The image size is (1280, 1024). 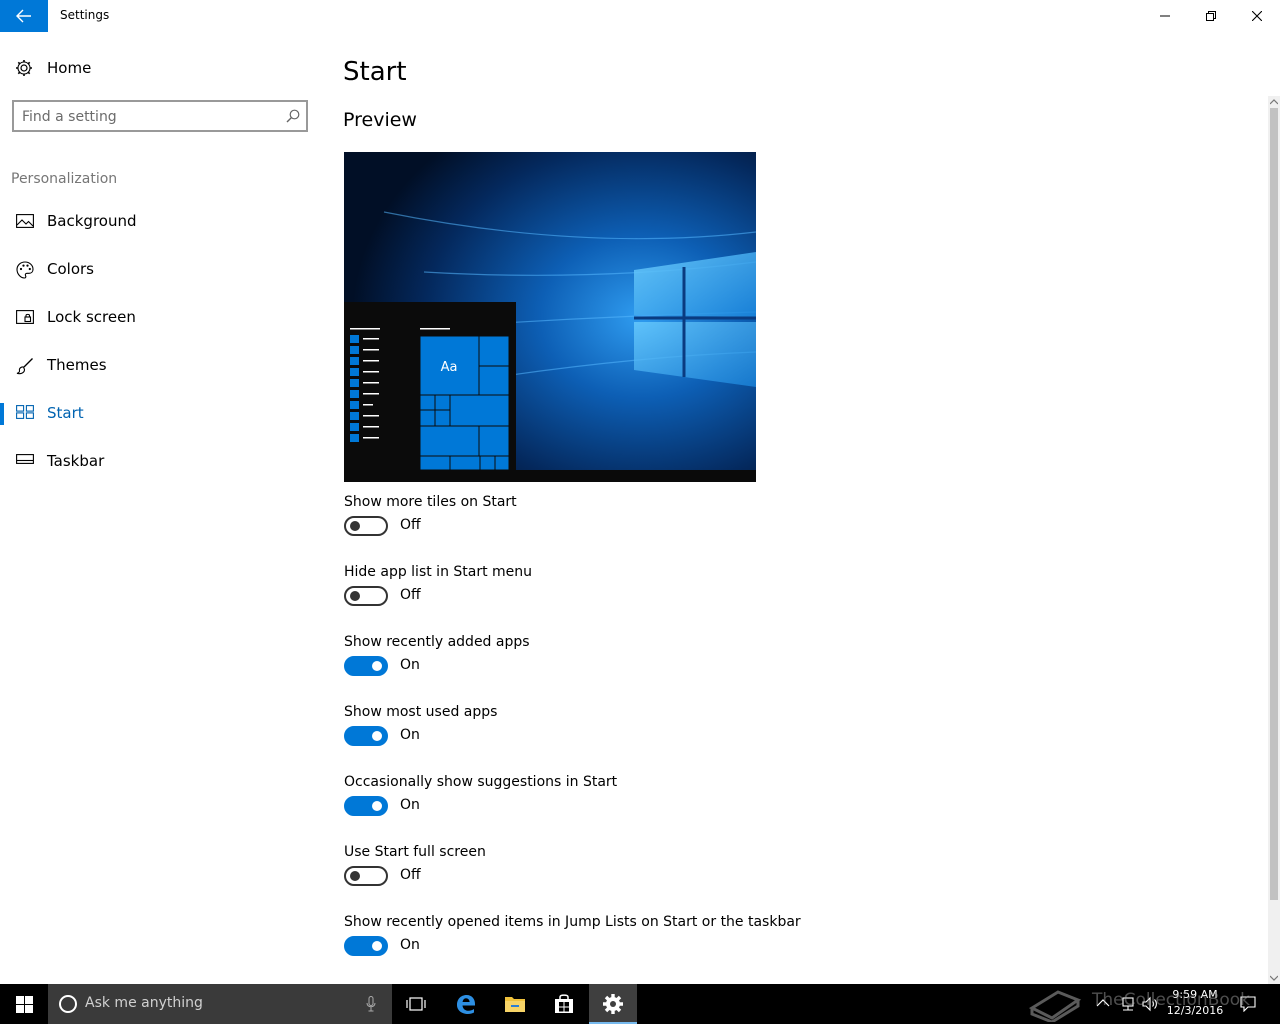 I want to click on setting-hide-app-list: Hide app list in Start menu Off, so click(x=644, y=595).